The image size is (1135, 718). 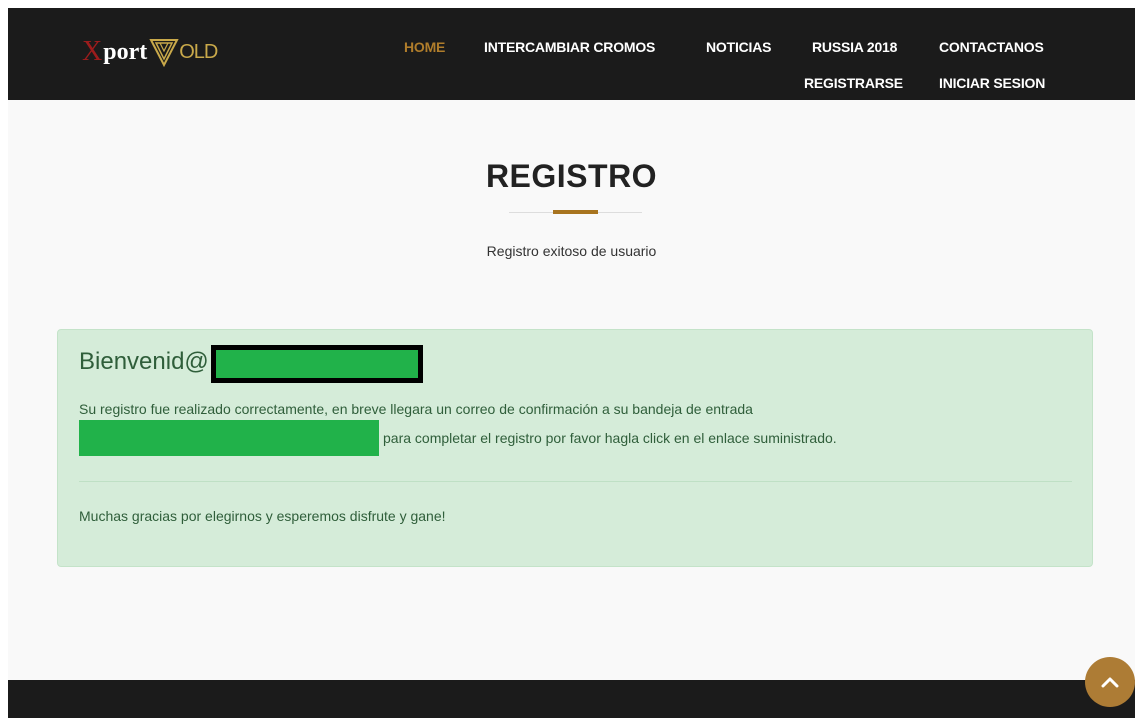 What do you see at coordinates (571, 176) in the screenshot?
I see `page-title: REGISTRO` at bounding box center [571, 176].